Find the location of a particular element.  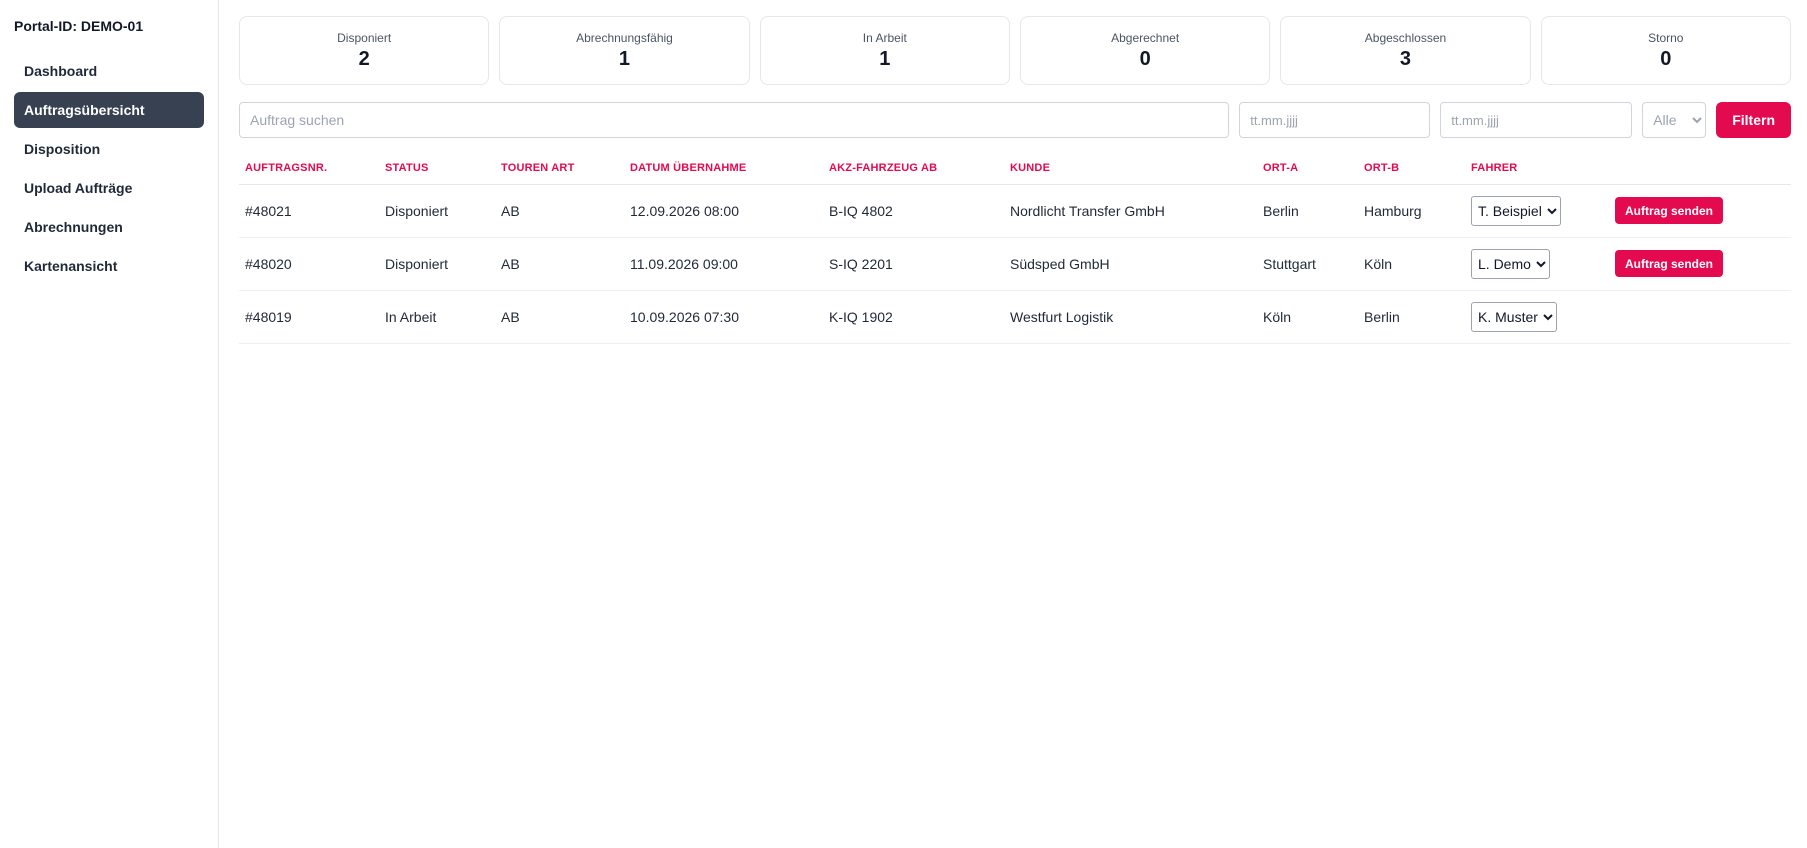

cell-fahrer: K. Muster is located at coordinates (1537, 317).